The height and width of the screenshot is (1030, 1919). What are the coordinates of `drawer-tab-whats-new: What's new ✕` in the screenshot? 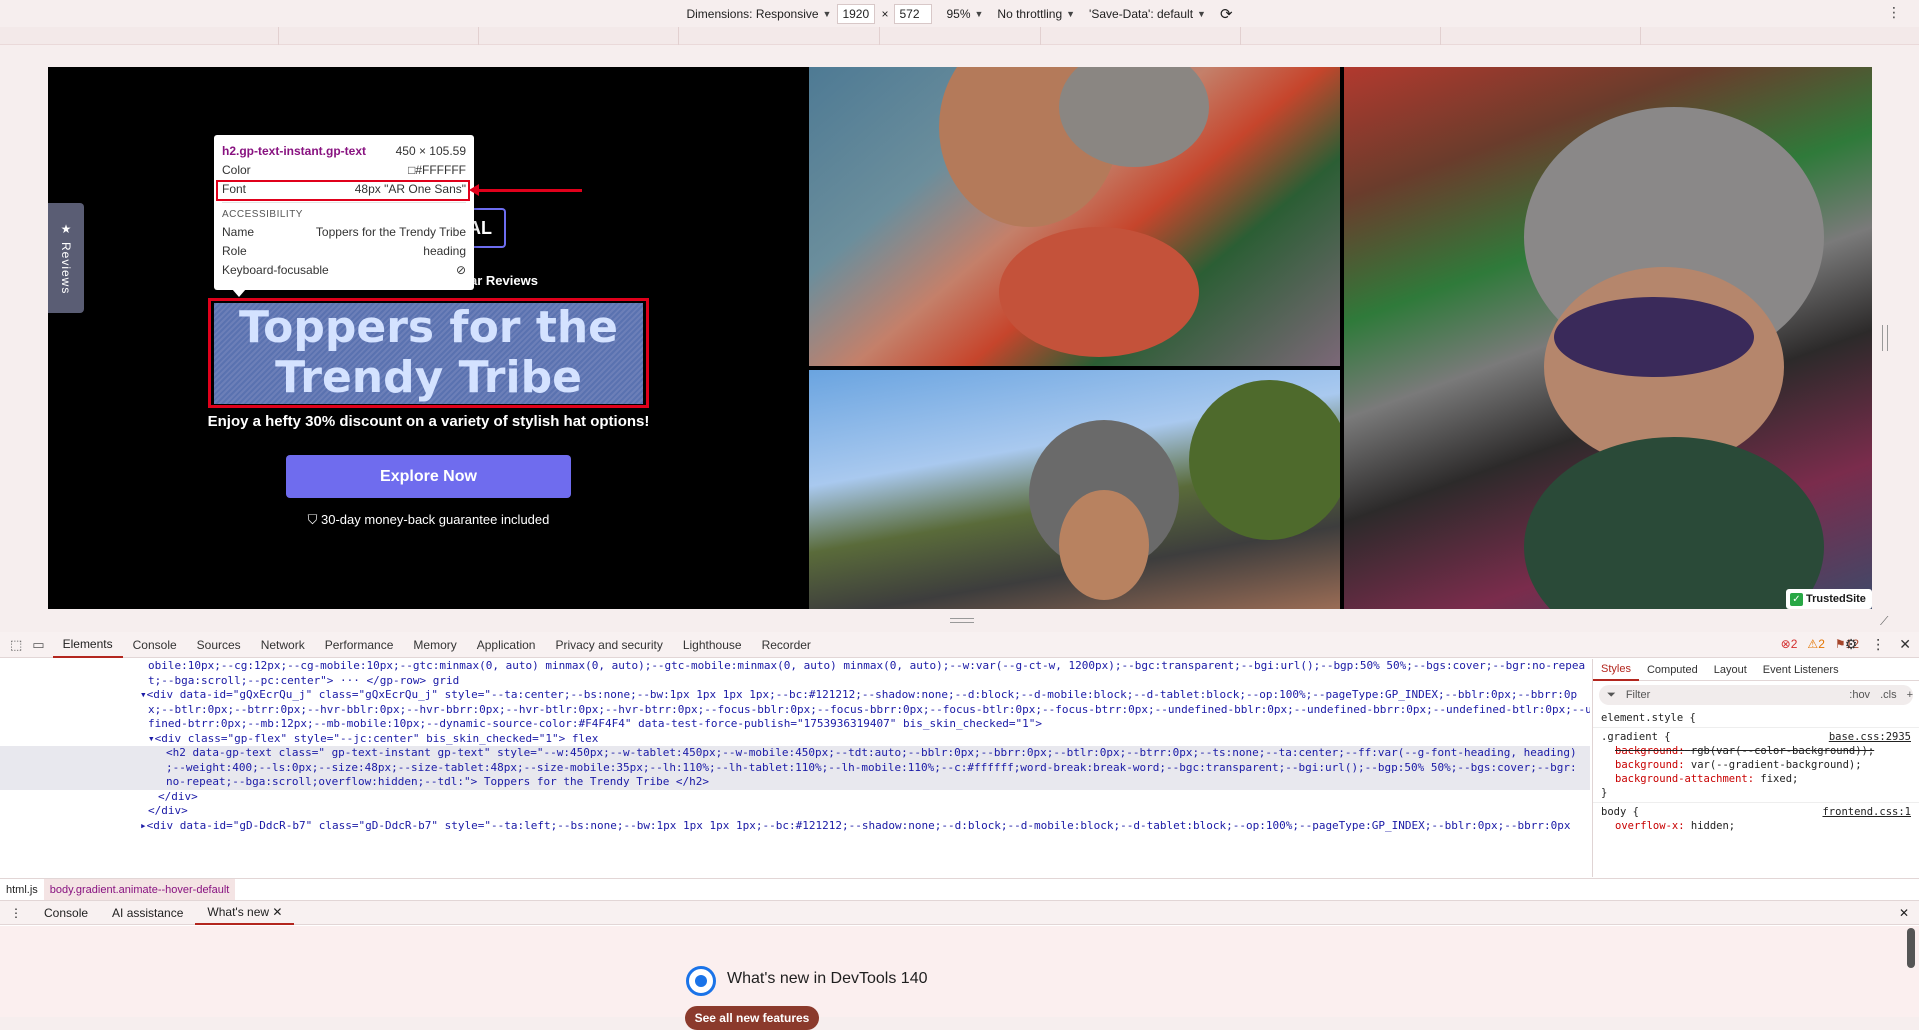 It's located at (245, 912).